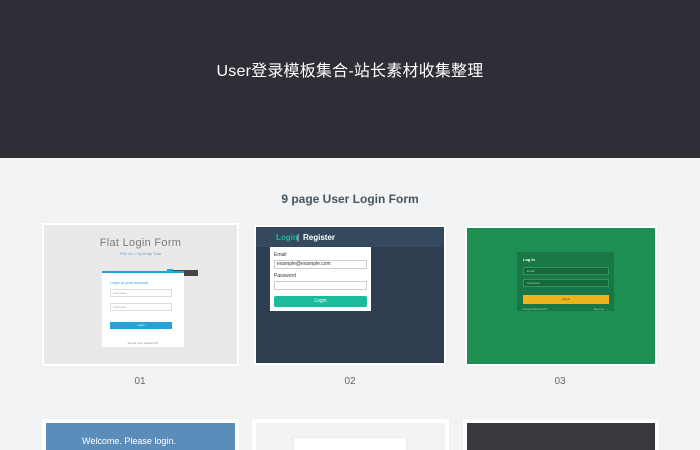 This screenshot has width=700, height=450. What do you see at coordinates (280, 255) in the screenshot?
I see `email-label: Email` at bounding box center [280, 255].